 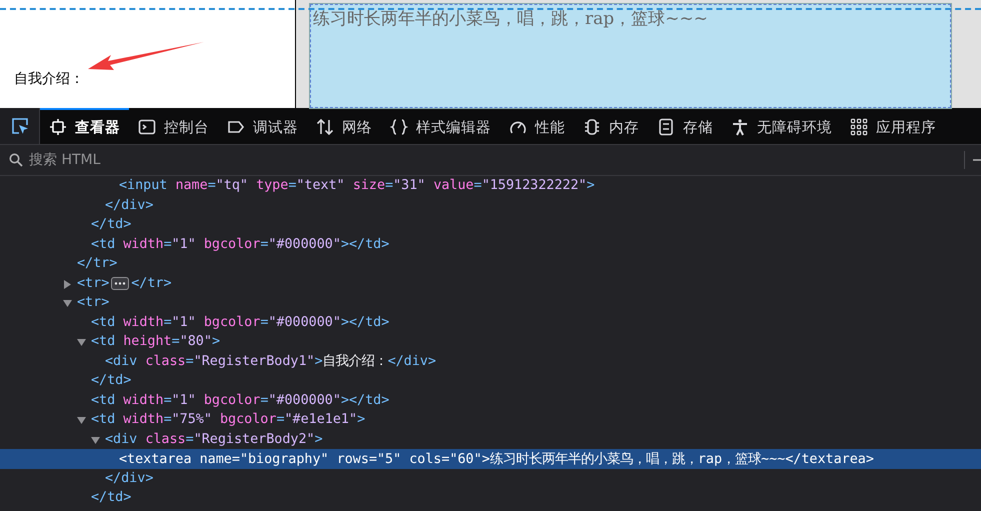 I want to click on field-label: 自我介绍：, so click(x=49, y=79).